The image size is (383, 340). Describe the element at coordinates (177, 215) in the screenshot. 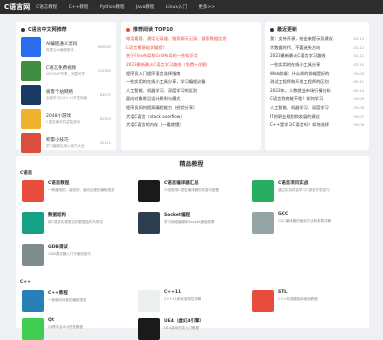

I see `tutorial-card-name: Socket编程` at that location.